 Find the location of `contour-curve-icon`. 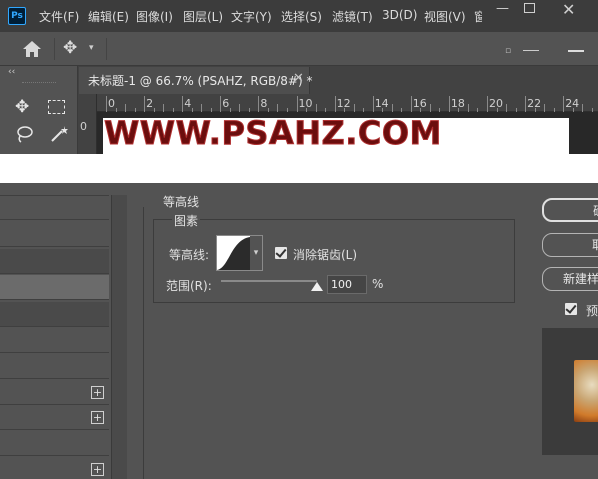

contour-curve-icon is located at coordinates (233, 253).